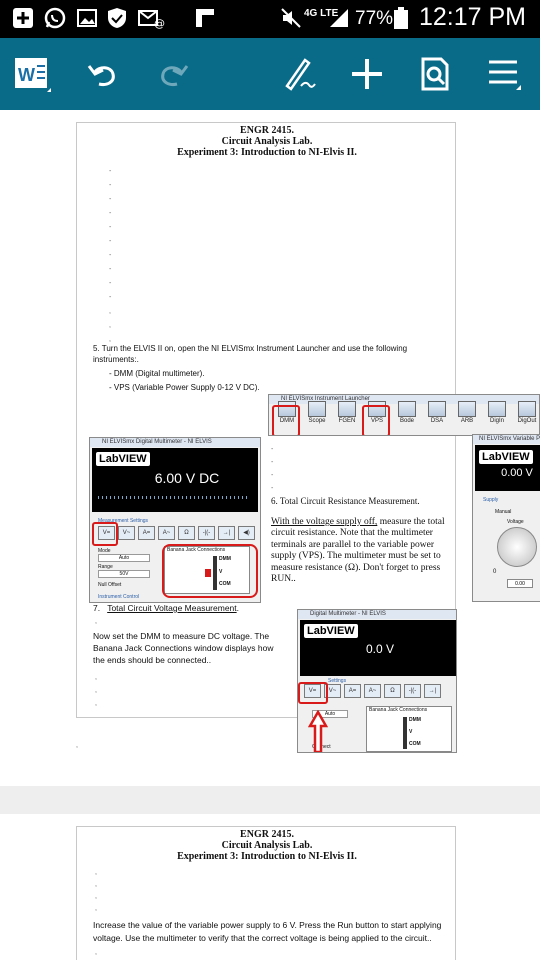  I want to click on jack-label: V, so click(411, 732).